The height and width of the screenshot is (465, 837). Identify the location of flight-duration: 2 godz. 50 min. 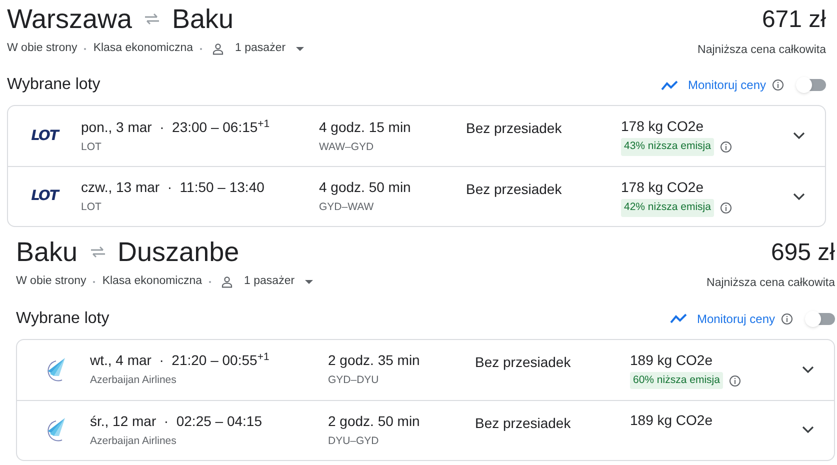
(374, 421).